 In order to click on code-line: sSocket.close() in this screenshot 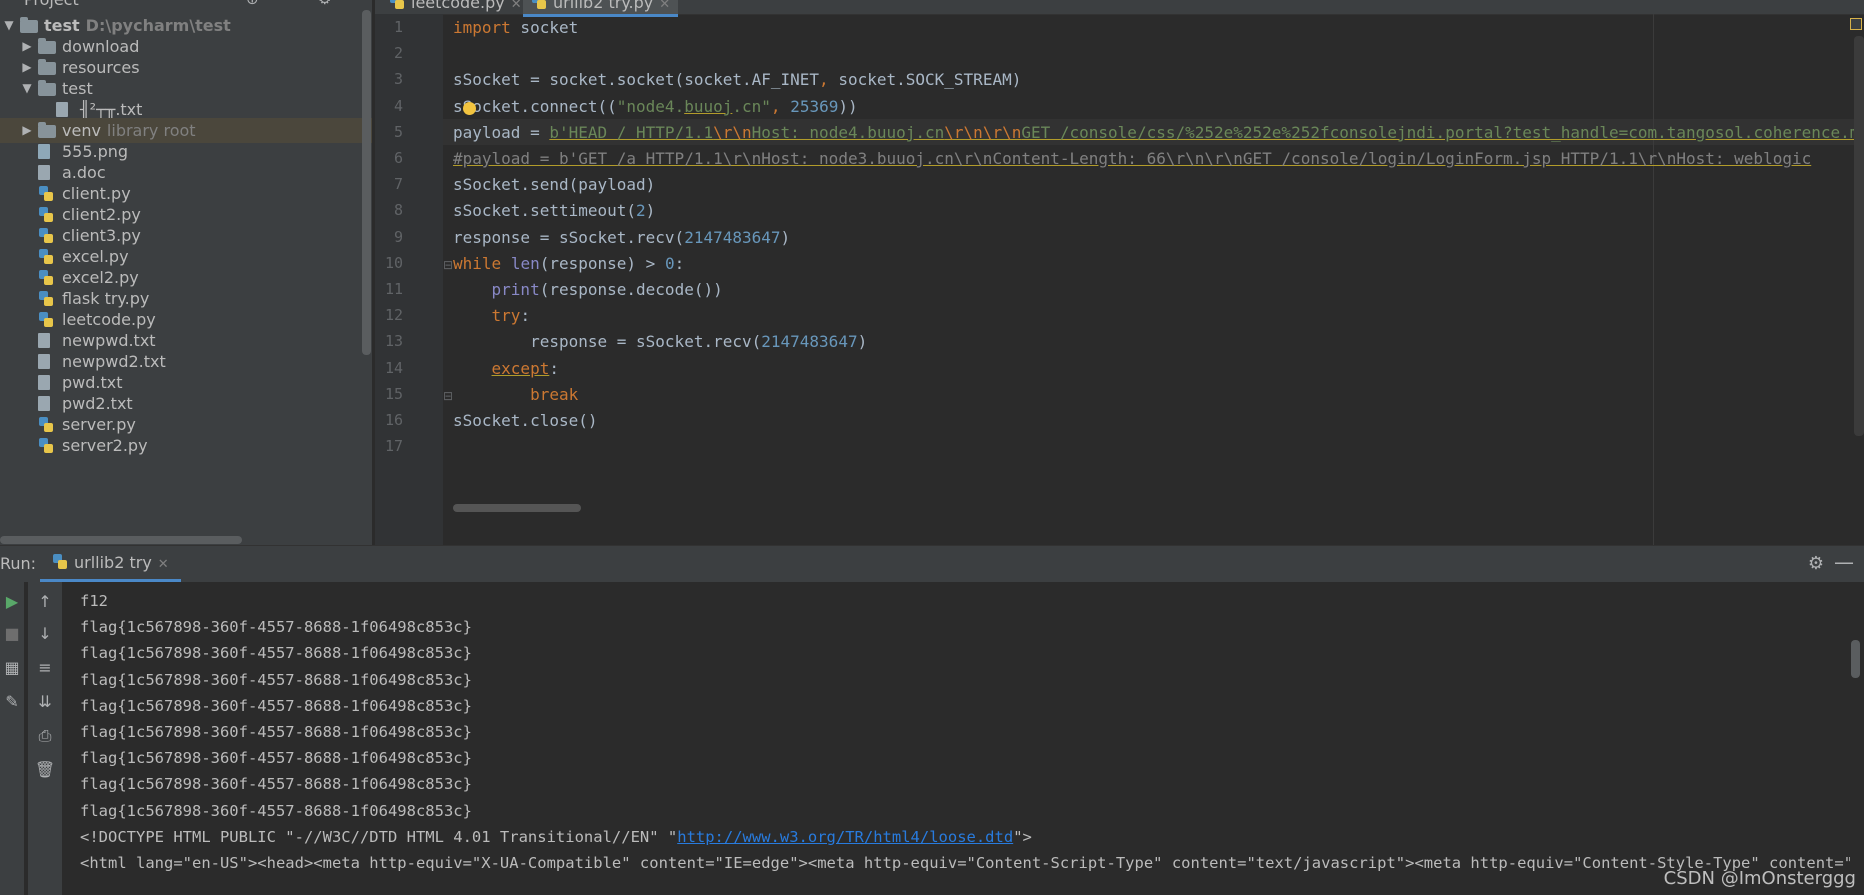, I will do `click(525, 421)`.